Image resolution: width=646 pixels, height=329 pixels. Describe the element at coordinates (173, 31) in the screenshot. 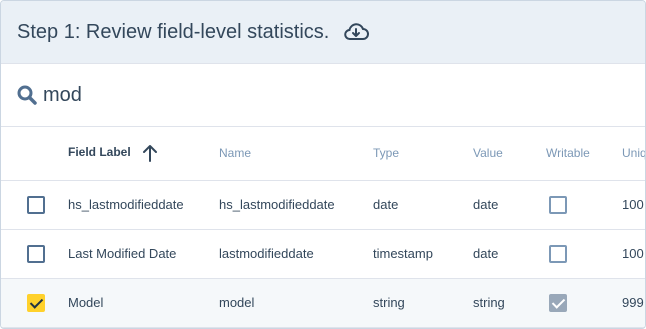

I see `page-title: Step 1: Review field-level statistics.` at that location.